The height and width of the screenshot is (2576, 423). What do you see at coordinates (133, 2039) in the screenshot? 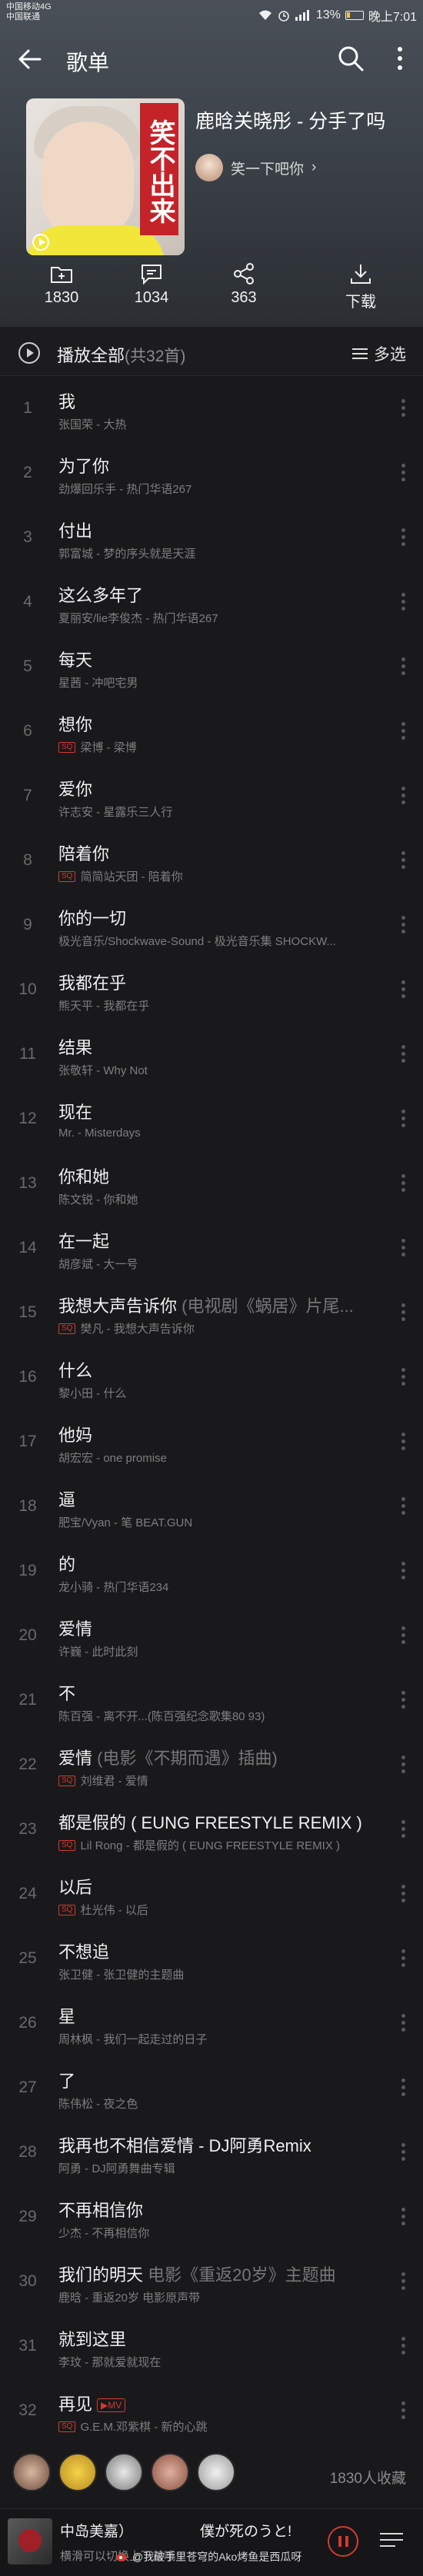
I see `song-artist-album: 周林枫 - 我们一起走过的日子` at bounding box center [133, 2039].